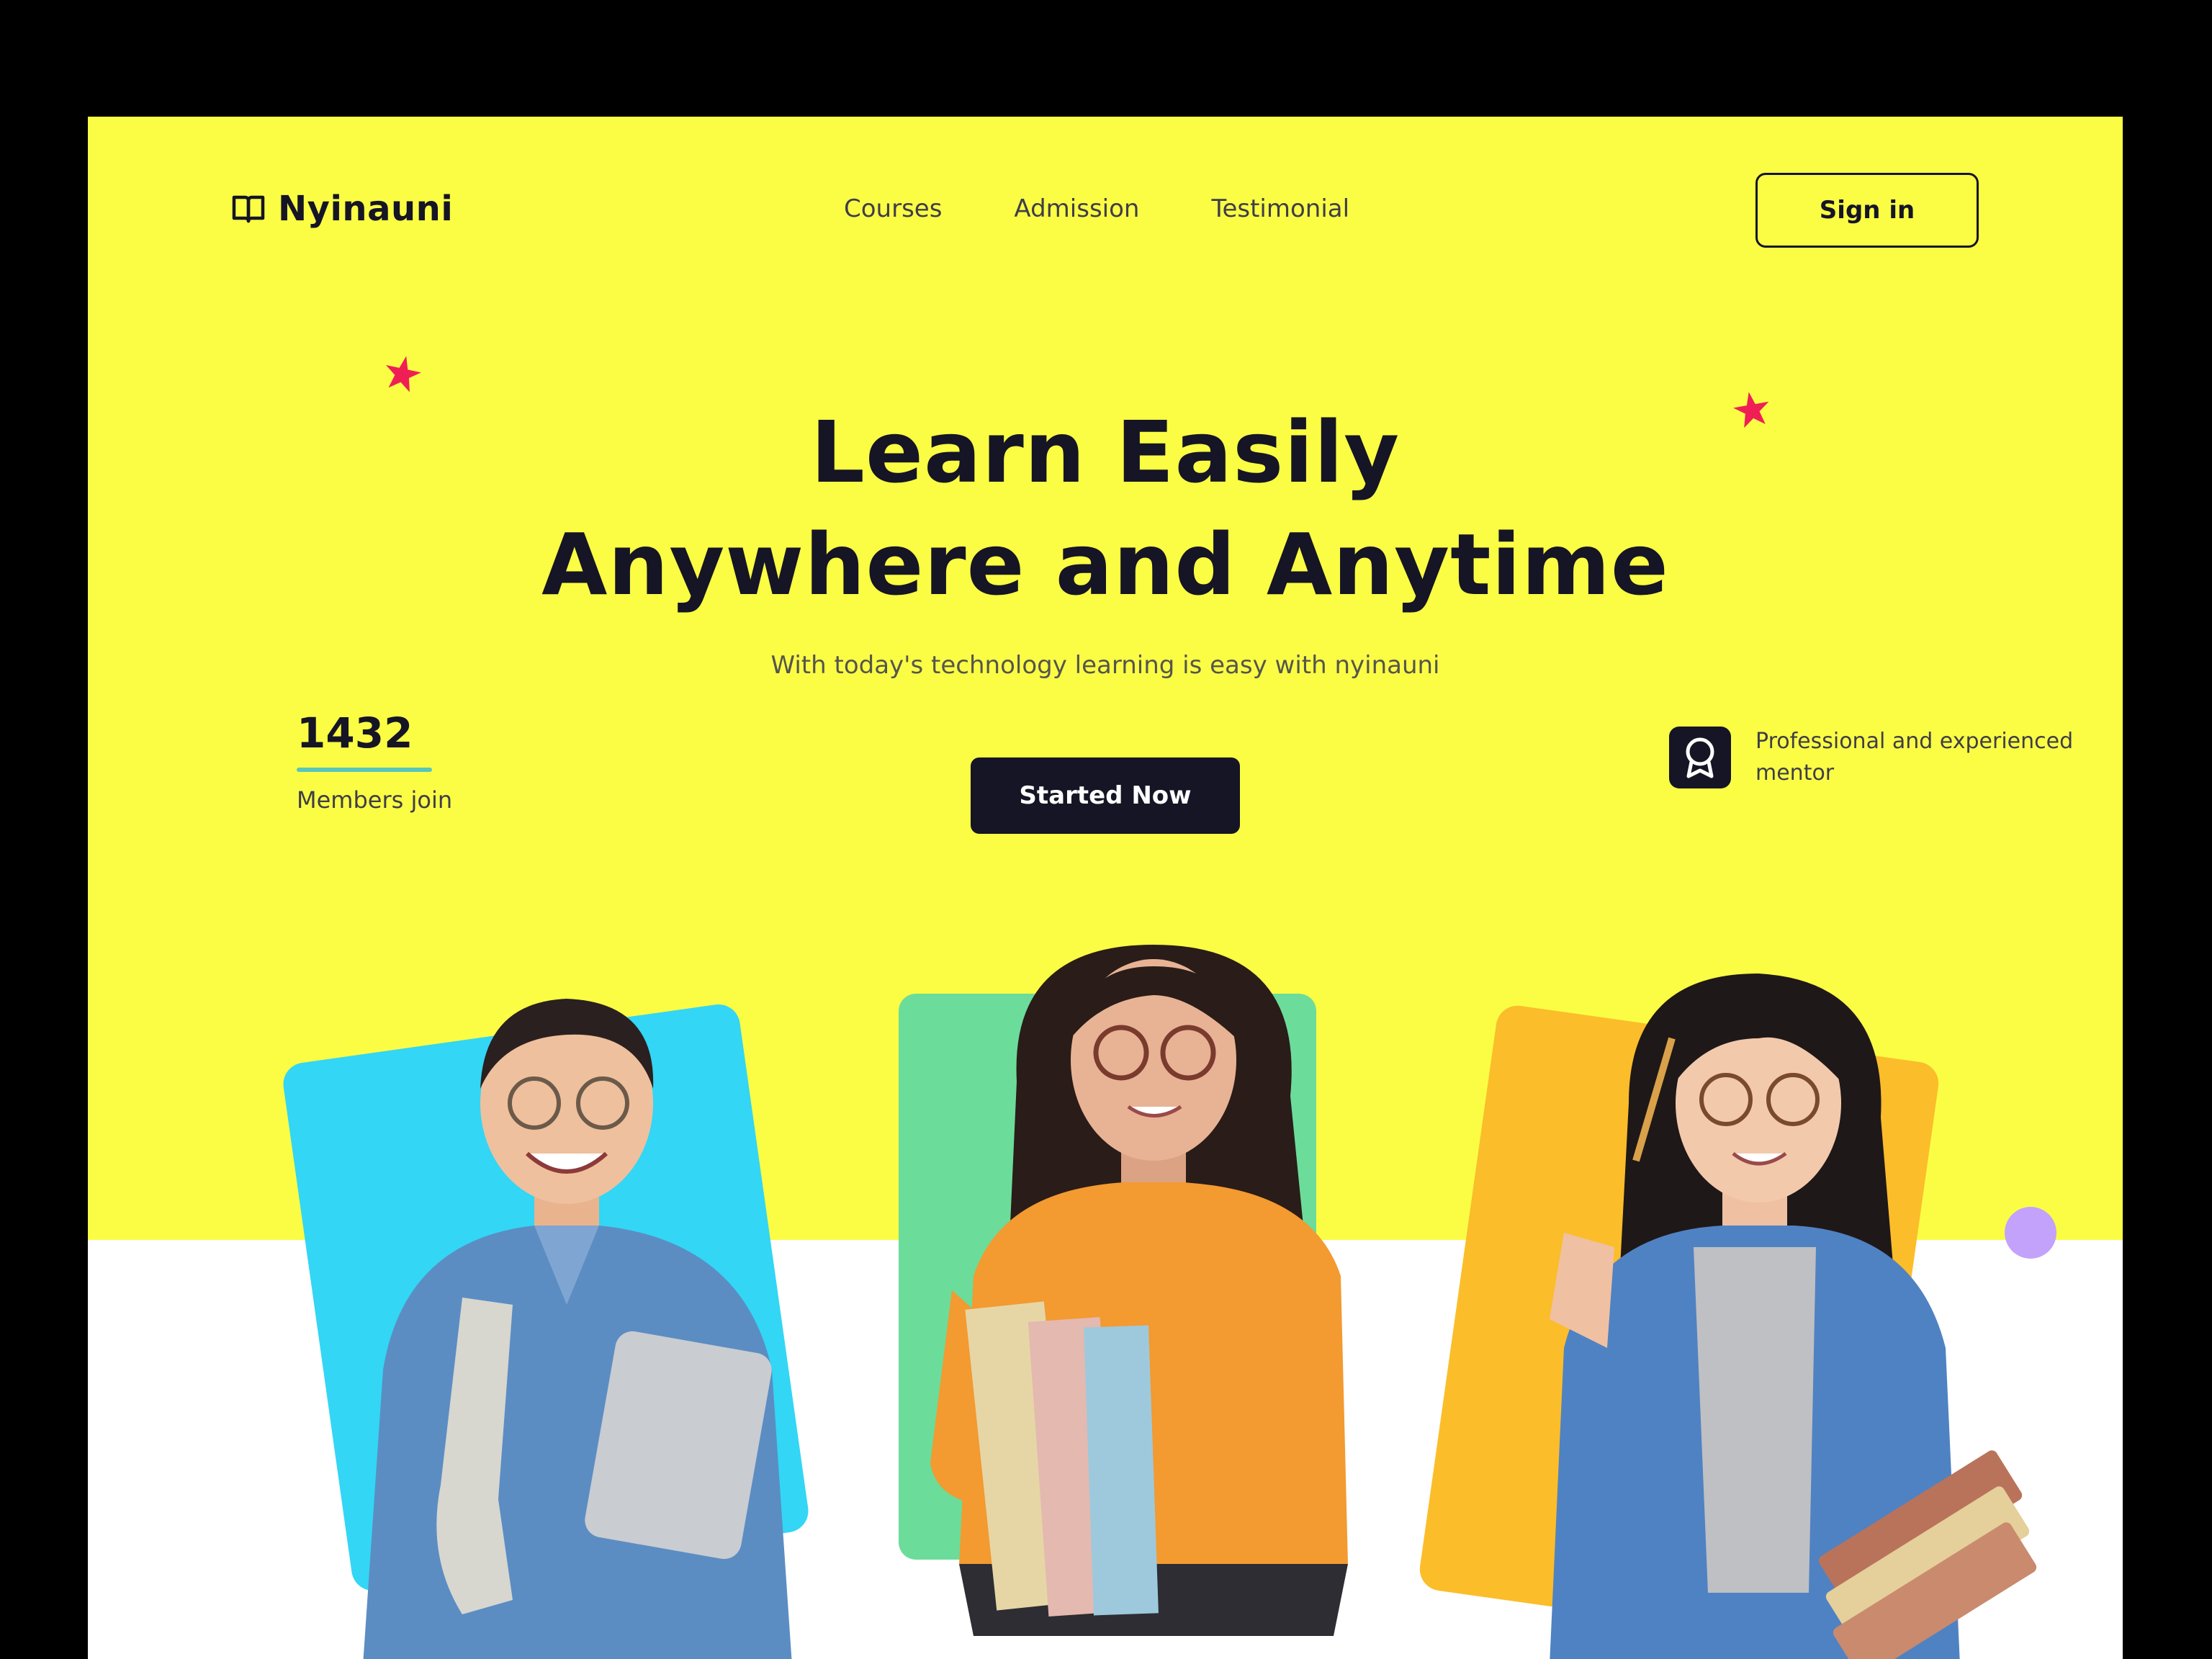 The image size is (2212, 1659). Describe the element at coordinates (1076, 208) in the screenshot. I see `nav-link-admission: Admission` at that location.